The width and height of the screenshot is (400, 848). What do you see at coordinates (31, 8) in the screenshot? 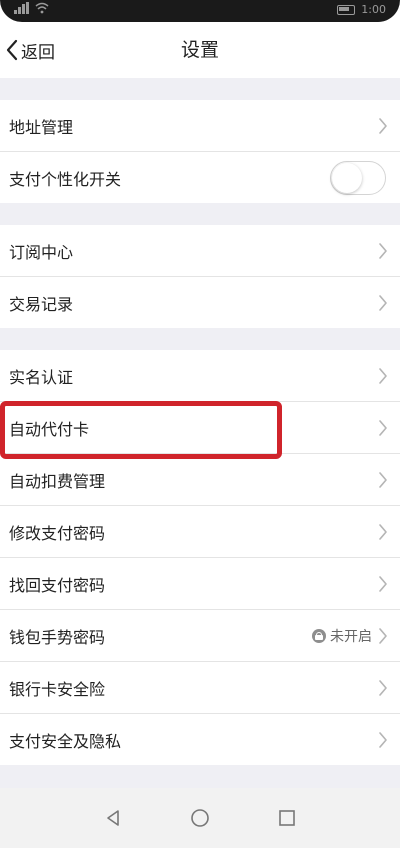
I see `status-left` at bounding box center [31, 8].